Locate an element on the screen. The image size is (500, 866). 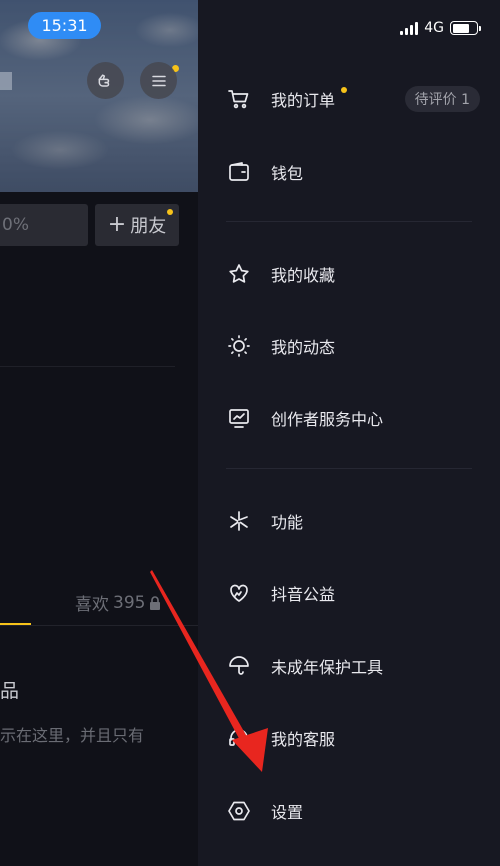
tabs-divider is located at coordinates (99, 625).